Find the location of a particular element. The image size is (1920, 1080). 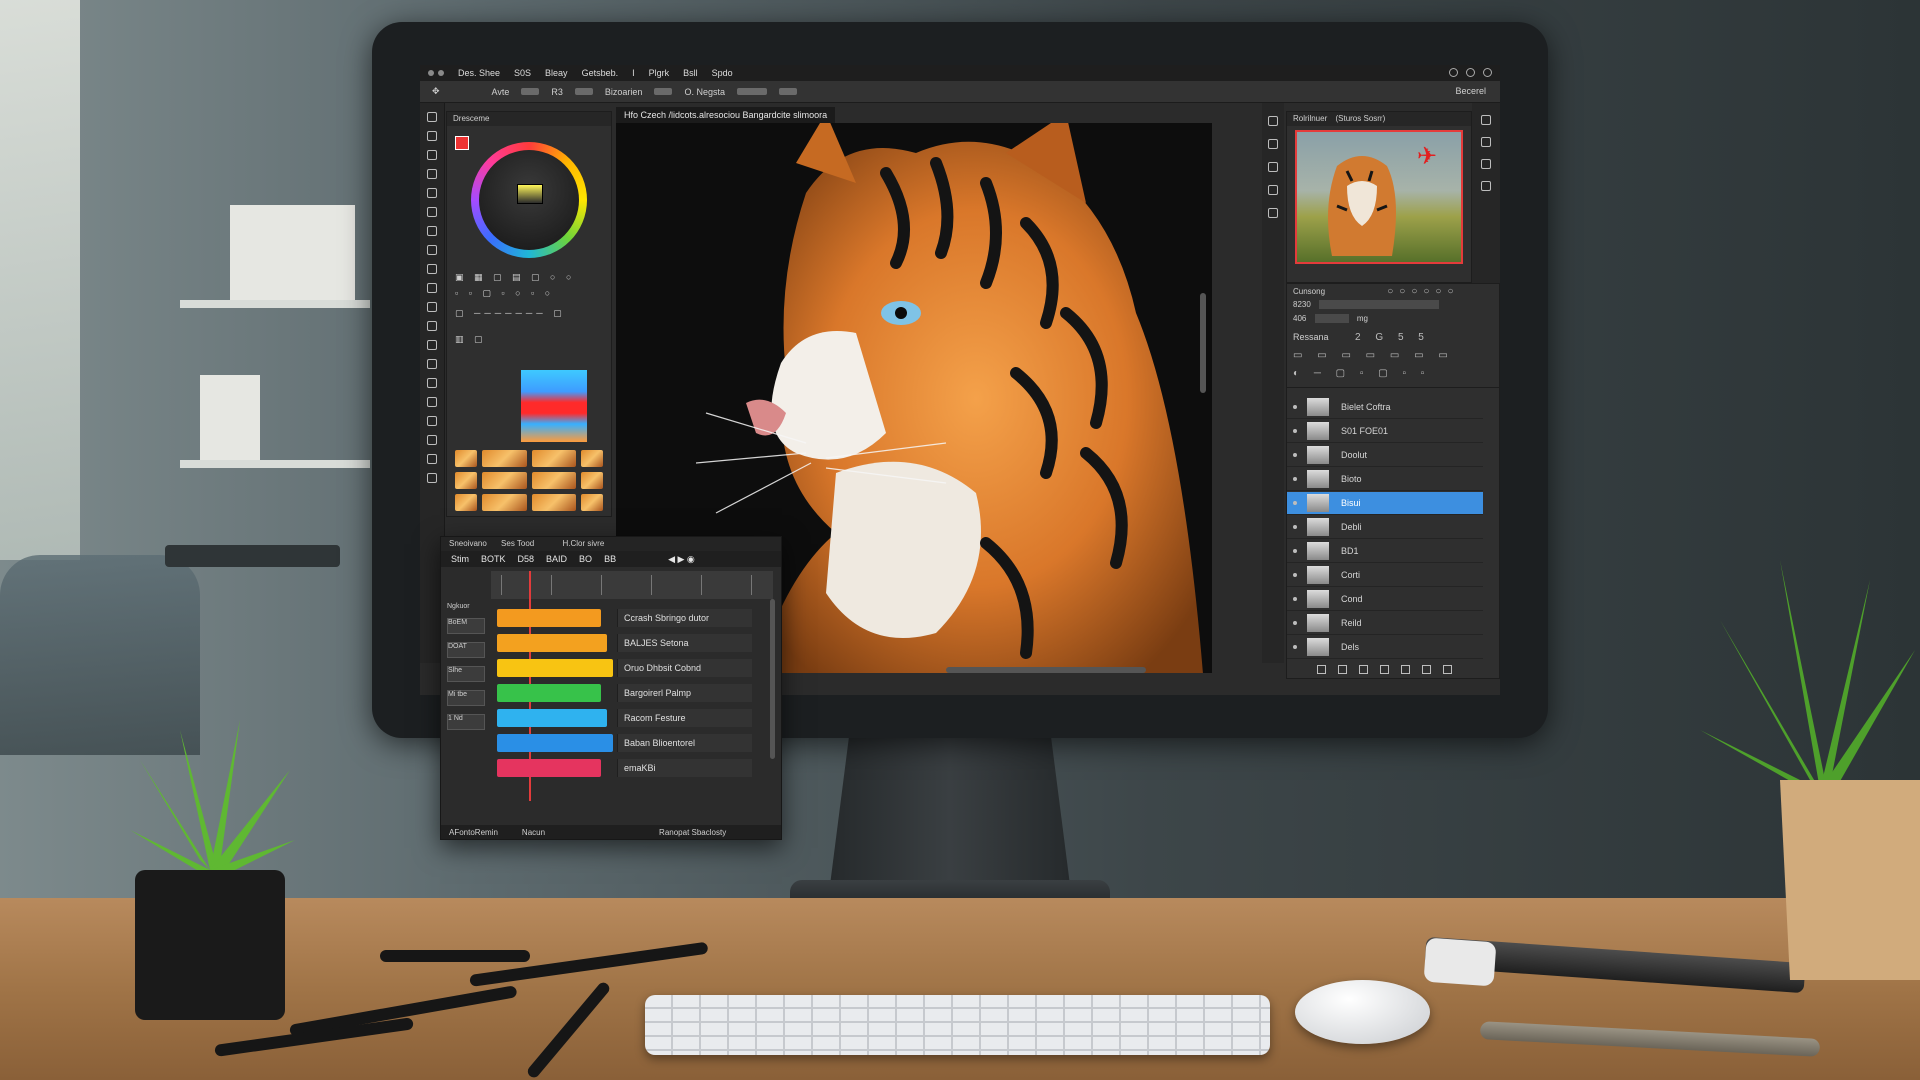

timeline-footer-item: AFontoRemin is located at coordinates (473, 832).